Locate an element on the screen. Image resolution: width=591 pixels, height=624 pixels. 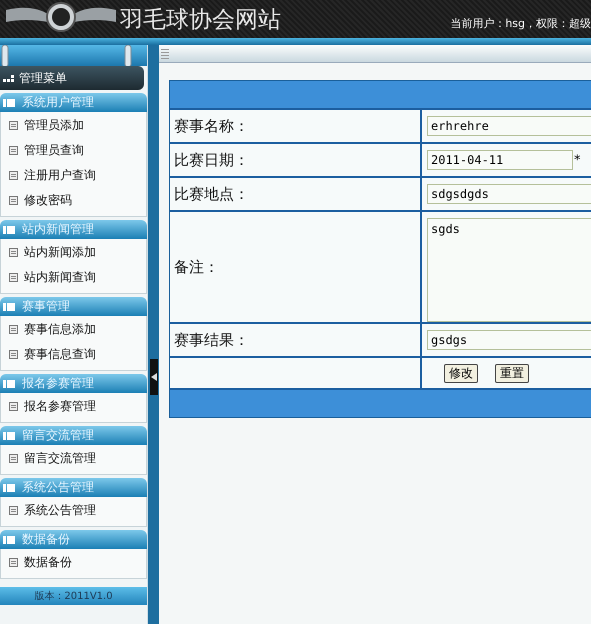
field-label: 备注： is located at coordinates (196, 267).